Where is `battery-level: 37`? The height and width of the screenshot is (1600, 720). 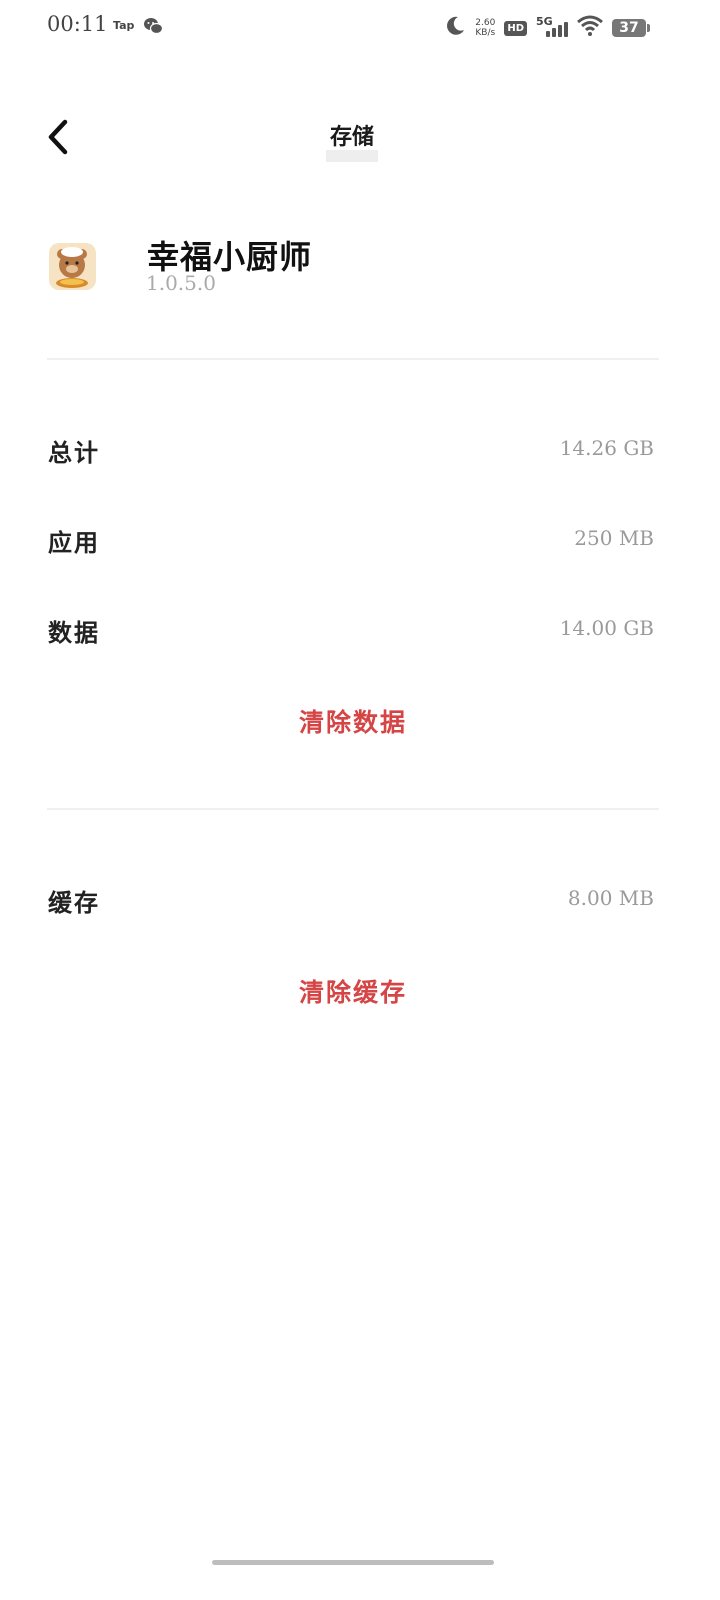 battery-level: 37 is located at coordinates (629, 28).